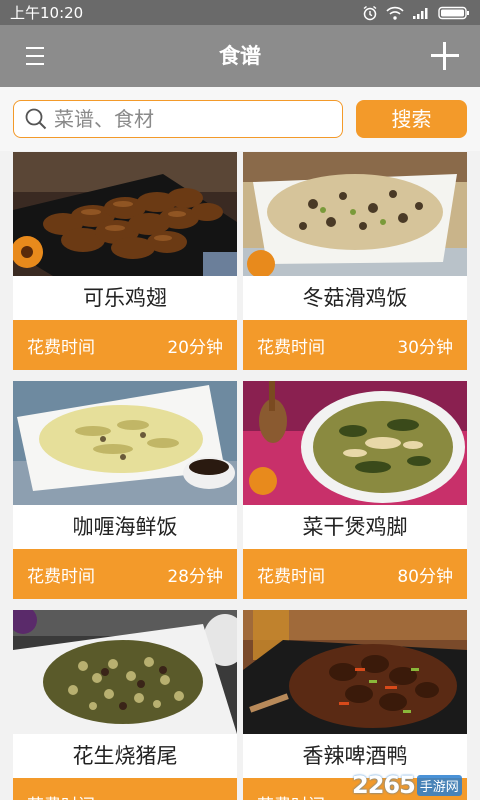 The height and width of the screenshot is (800, 480). Describe the element at coordinates (384, 785) in the screenshot. I see `watermark-logo: 2265` at that location.